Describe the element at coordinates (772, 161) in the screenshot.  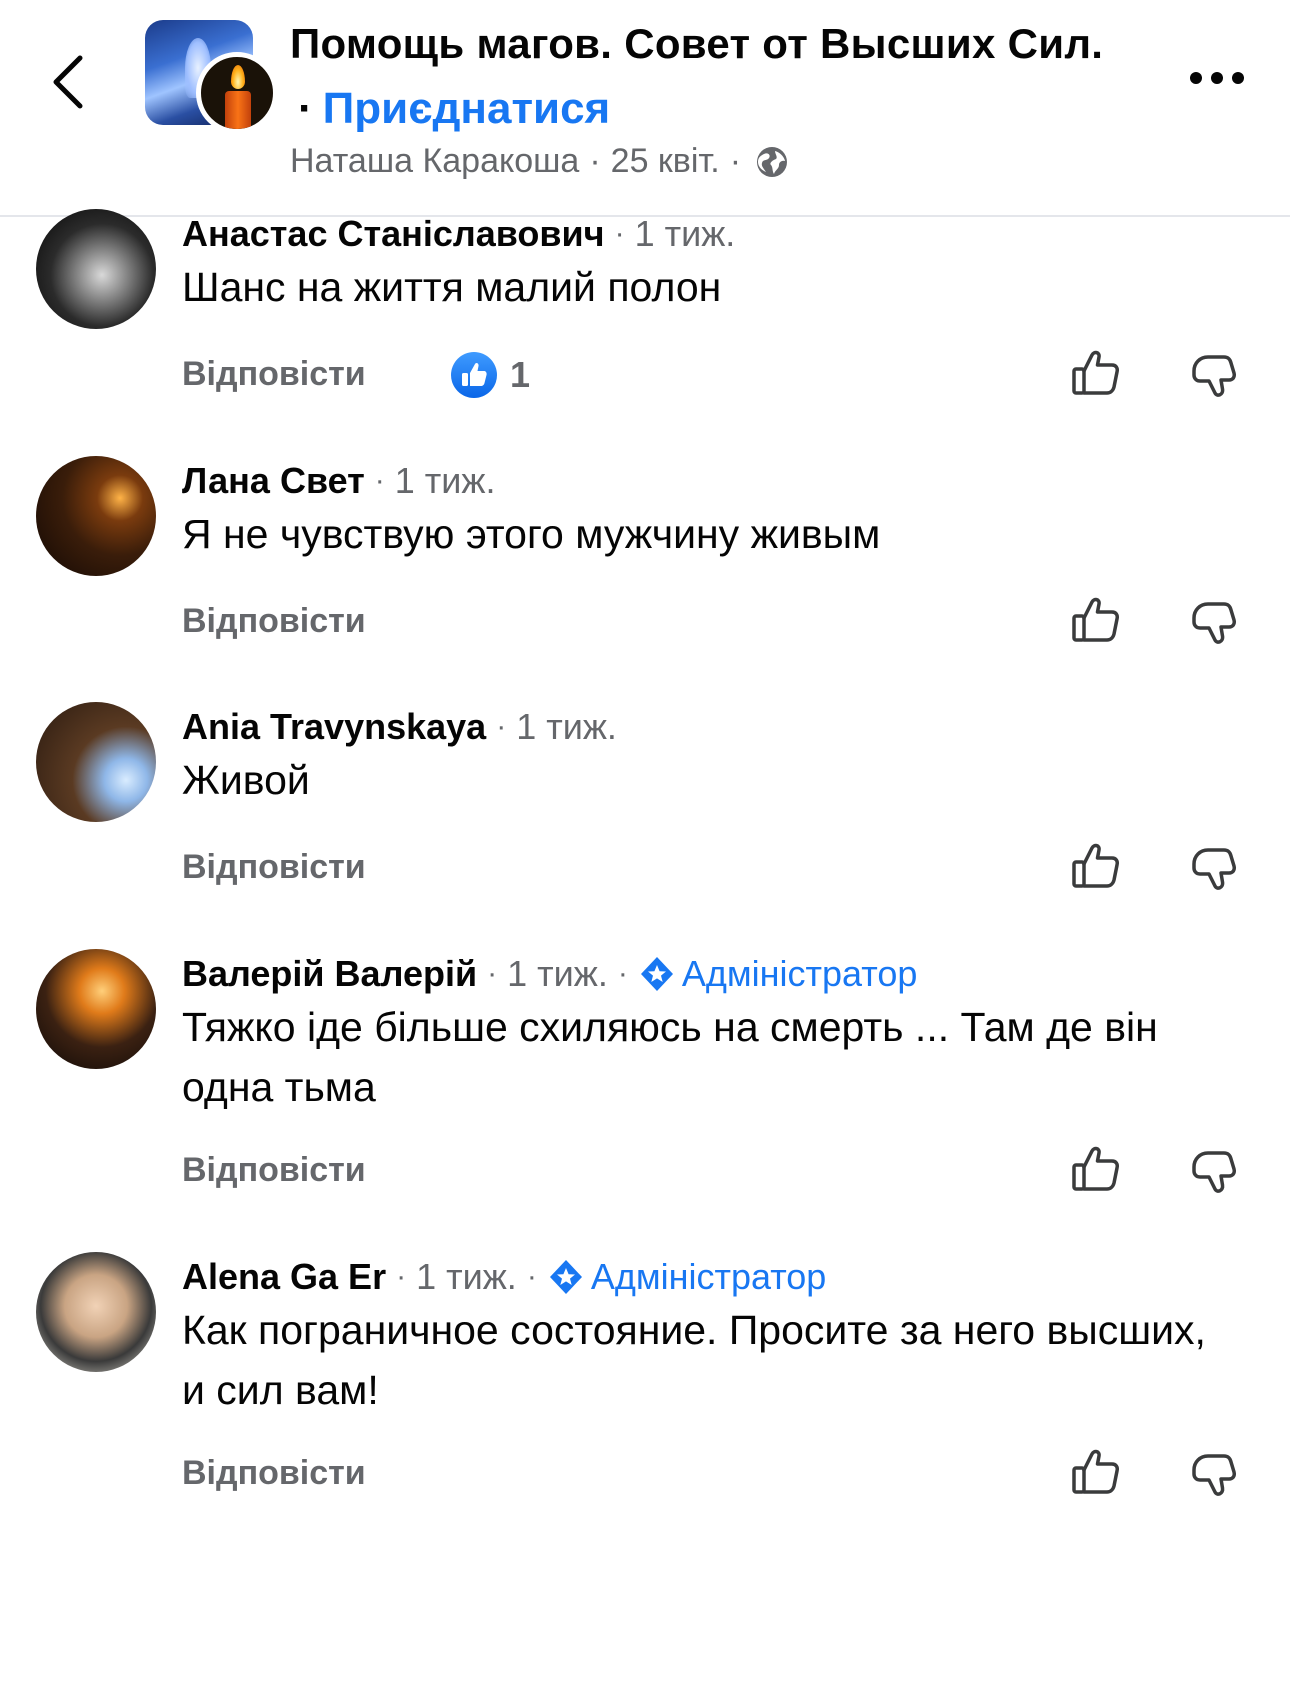
I see `globe-icon` at that location.